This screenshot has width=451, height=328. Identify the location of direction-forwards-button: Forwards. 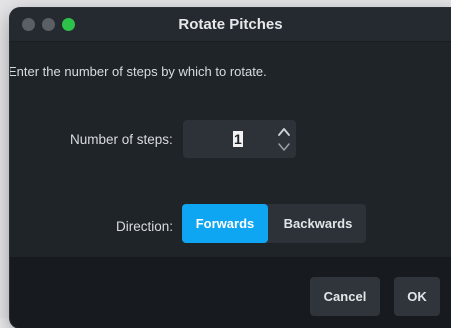
(225, 223).